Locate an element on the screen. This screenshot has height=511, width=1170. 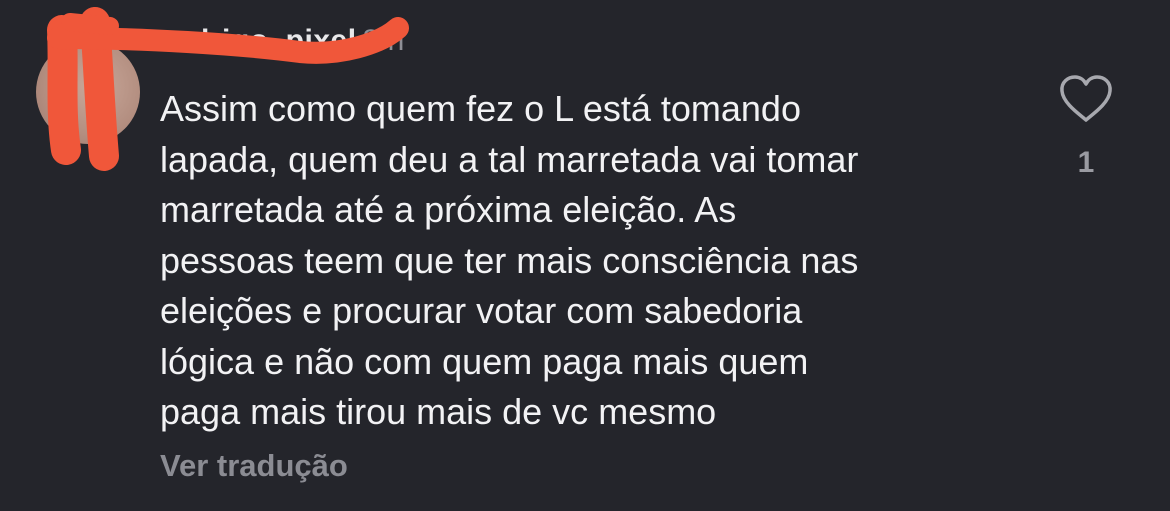
see-translation-link: Ver tradução is located at coordinates (254, 466).